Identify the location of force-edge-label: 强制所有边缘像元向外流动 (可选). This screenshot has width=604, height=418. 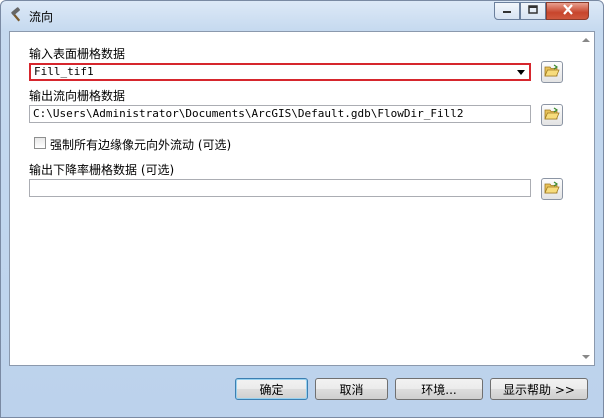
(140, 144).